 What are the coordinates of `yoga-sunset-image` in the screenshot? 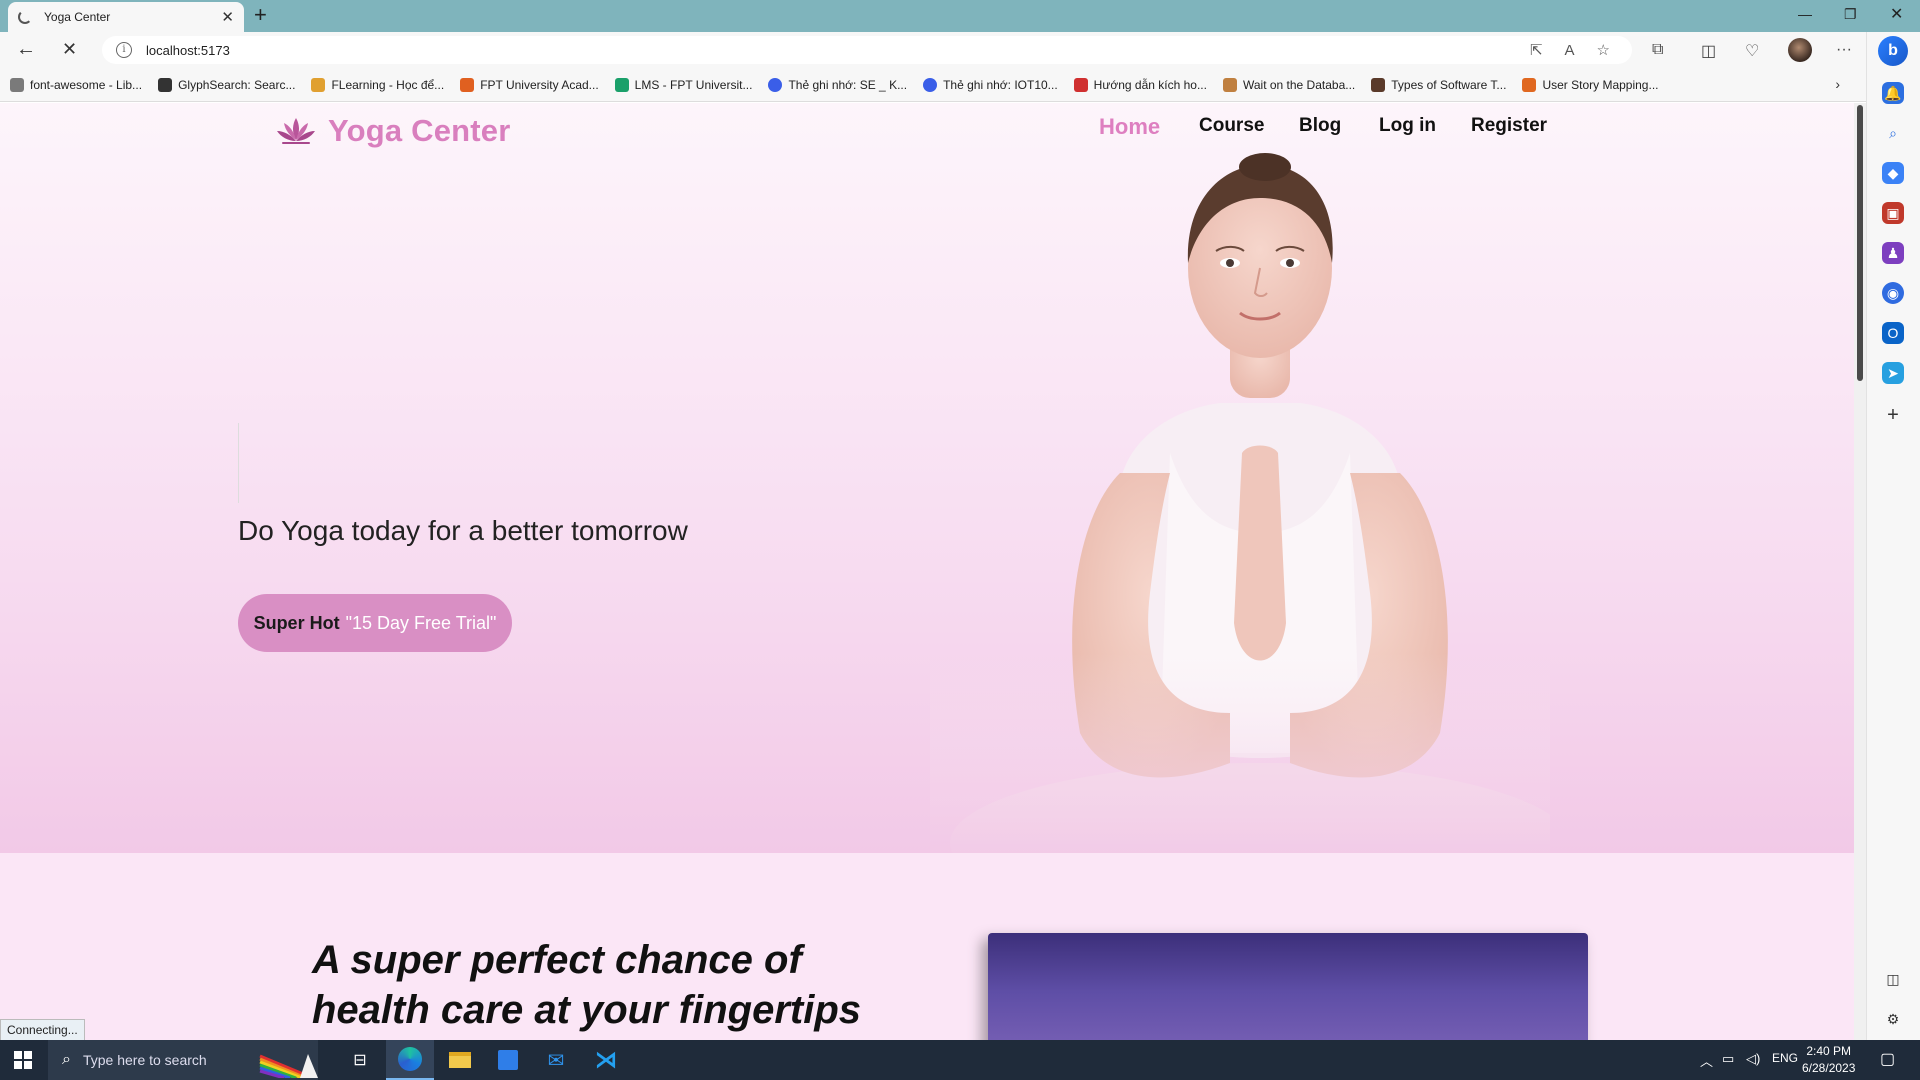 It's located at (1288, 986).